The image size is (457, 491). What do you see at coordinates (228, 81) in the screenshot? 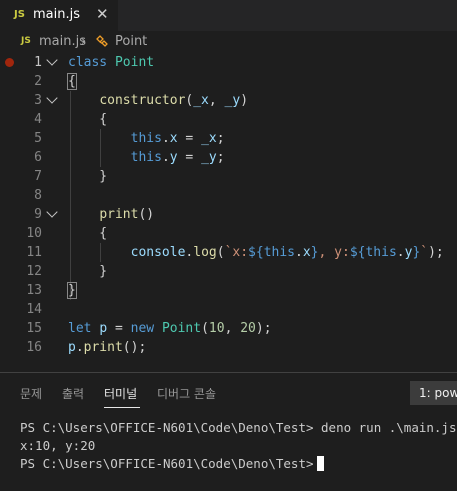
I see `code-line: 2{` at bounding box center [228, 81].